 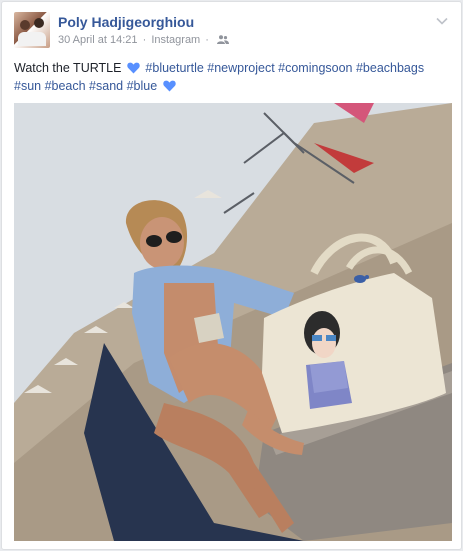 I want to click on author-avatar, so click(x=32, y=30).